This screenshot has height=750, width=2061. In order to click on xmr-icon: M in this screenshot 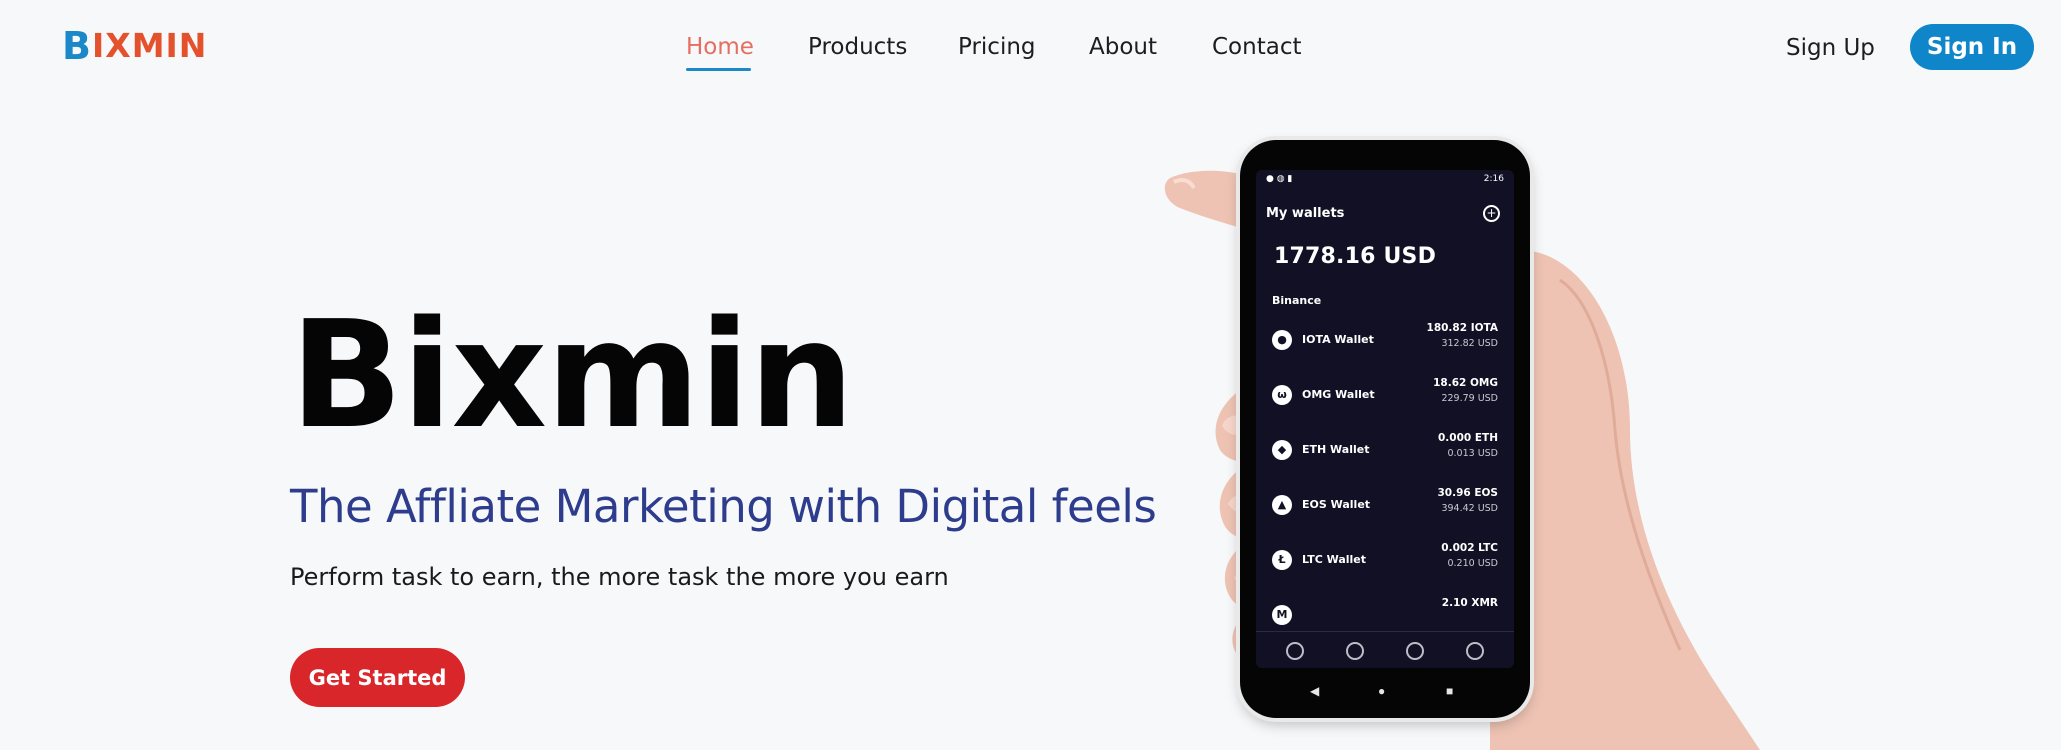, I will do `click(1282, 615)`.